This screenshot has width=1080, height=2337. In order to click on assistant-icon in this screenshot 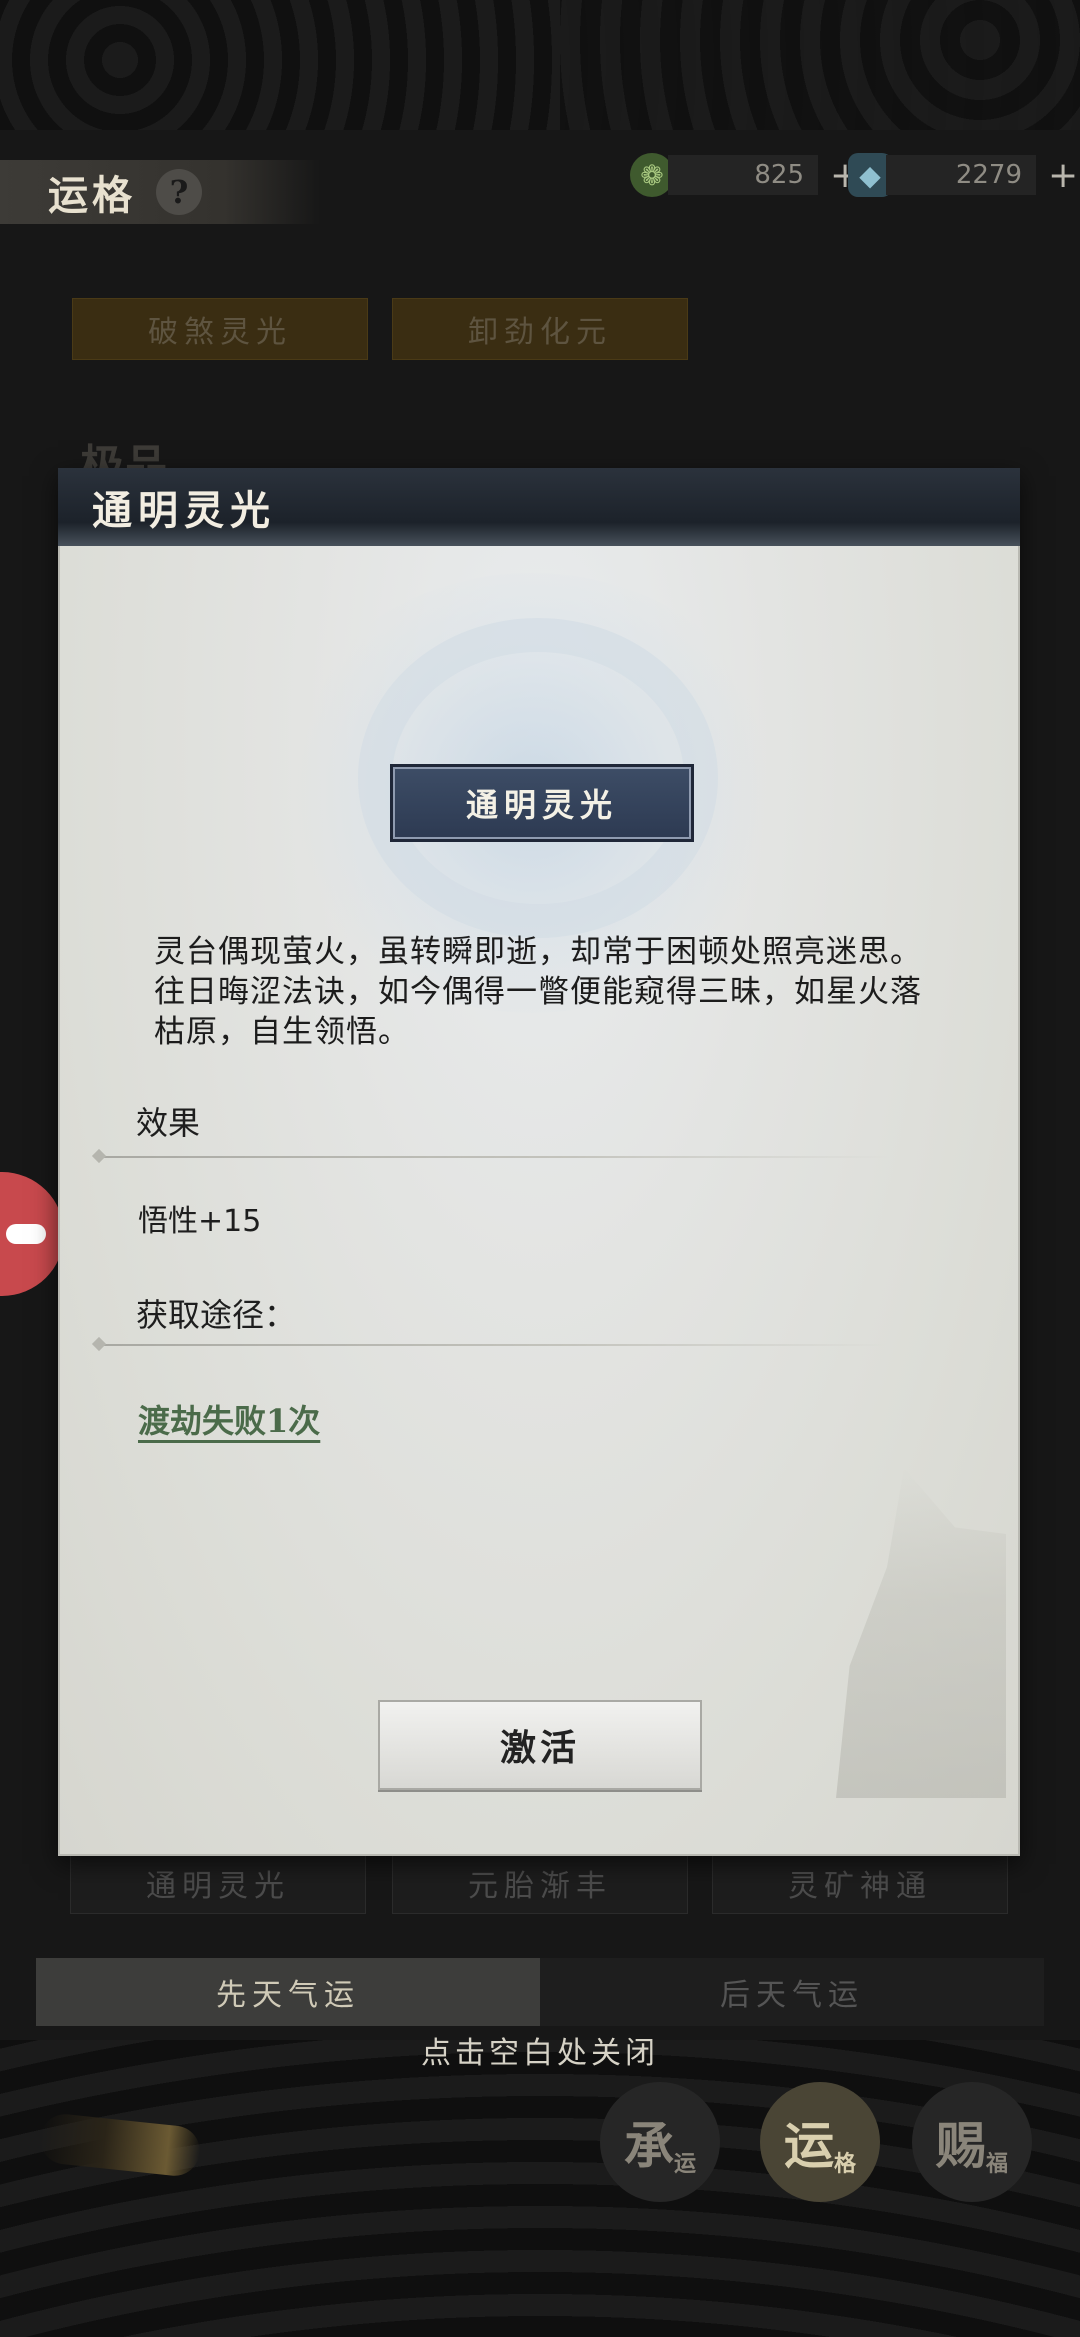, I will do `click(26, 1234)`.